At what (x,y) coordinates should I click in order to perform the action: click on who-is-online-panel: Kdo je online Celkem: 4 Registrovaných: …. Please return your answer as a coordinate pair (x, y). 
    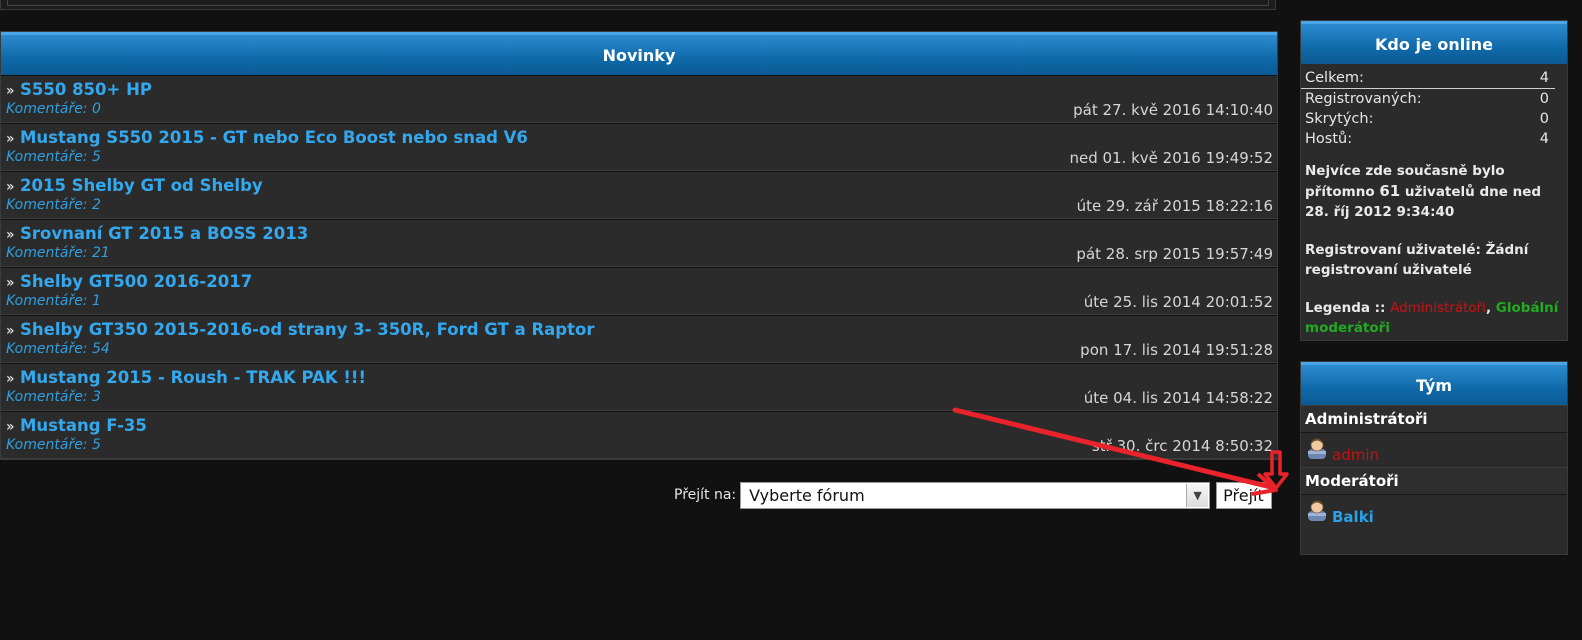
    Looking at the image, I should click on (1434, 180).